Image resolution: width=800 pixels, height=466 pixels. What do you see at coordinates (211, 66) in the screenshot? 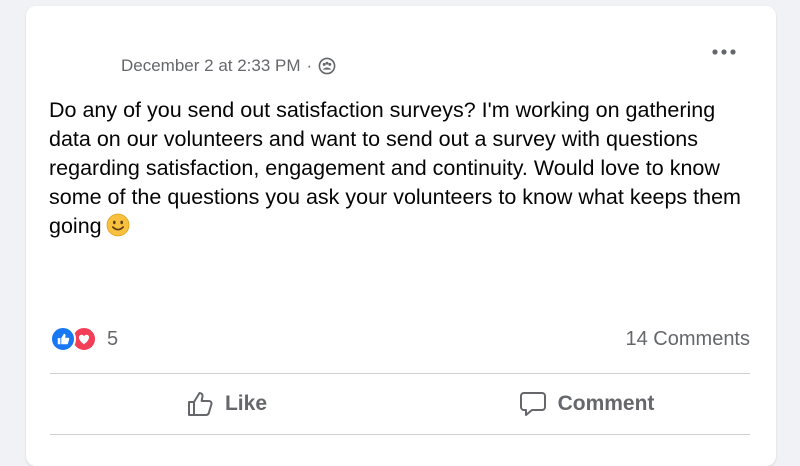
I see `post-timestamp: December 2 at 2:33 PM` at bounding box center [211, 66].